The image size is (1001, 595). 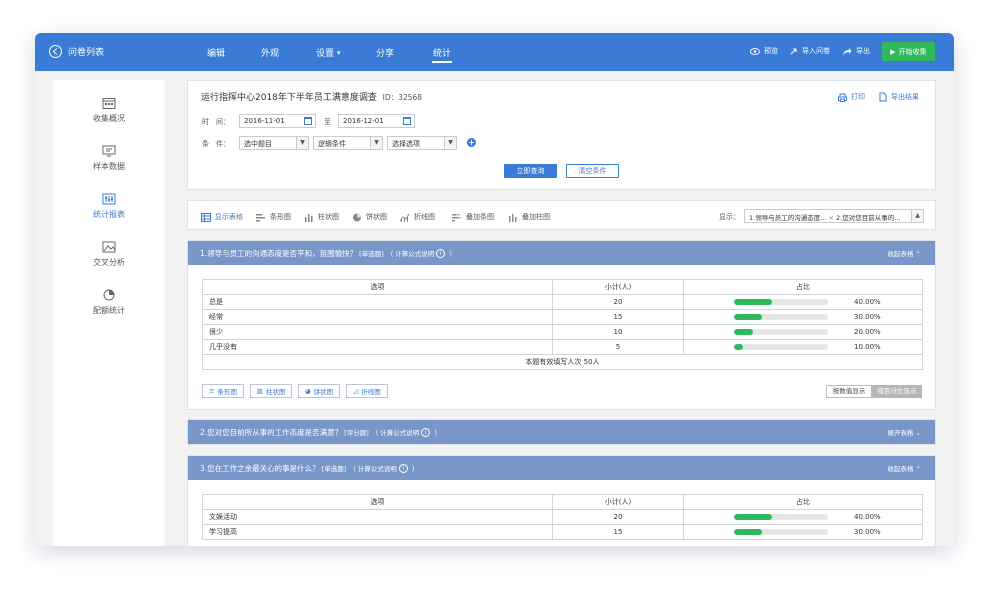 What do you see at coordinates (357, 217) in the screenshot?
I see `pie-chart-icon` at bounding box center [357, 217].